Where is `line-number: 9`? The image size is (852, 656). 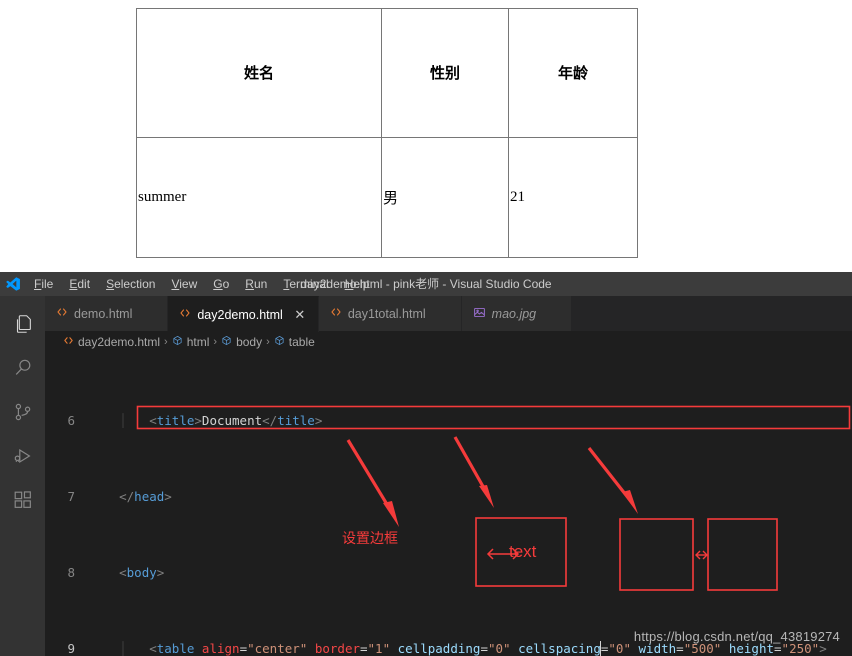
line-number: 9 is located at coordinates (71, 648).